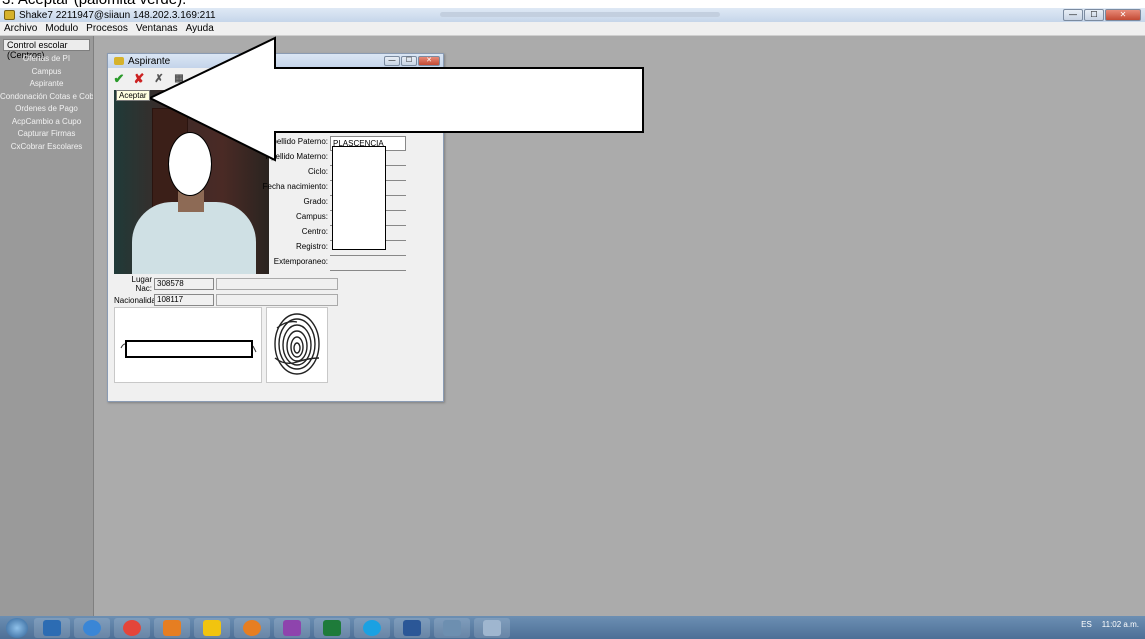 This screenshot has width=1145, height=639. I want to click on sidebar-item-capturar-firmas: Capturar Firmas, so click(46, 134).